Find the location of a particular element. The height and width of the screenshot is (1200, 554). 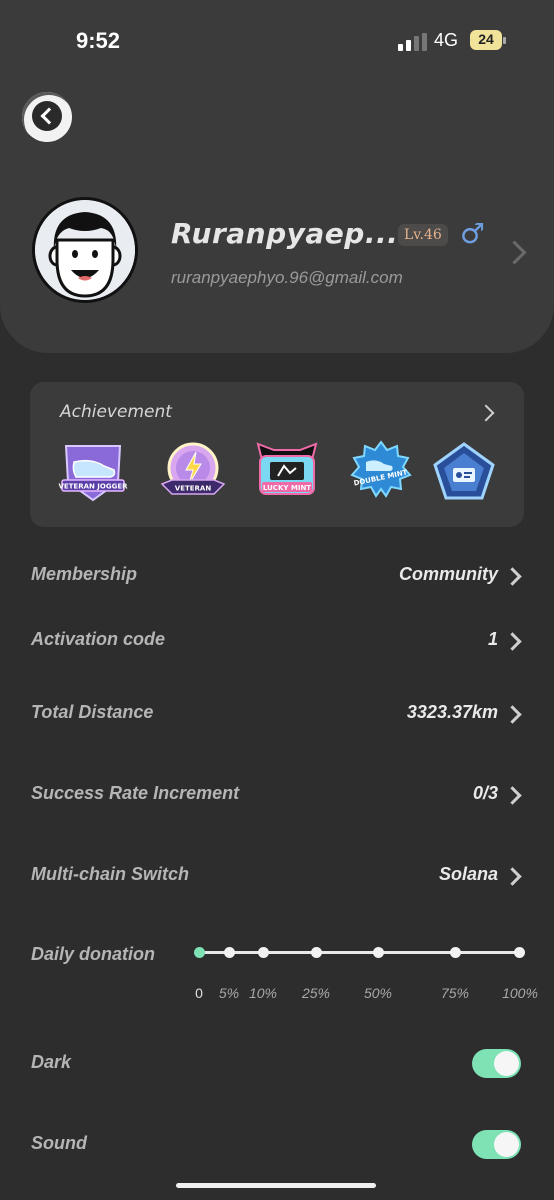

network-type: 4G is located at coordinates (446, 40).